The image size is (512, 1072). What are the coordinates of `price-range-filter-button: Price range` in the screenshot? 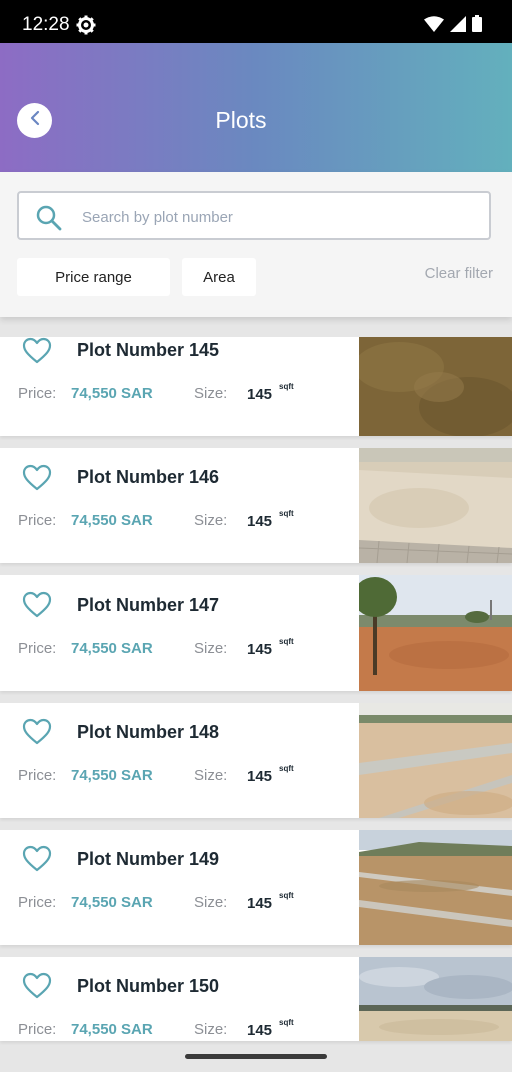 It's located at (93, 277).